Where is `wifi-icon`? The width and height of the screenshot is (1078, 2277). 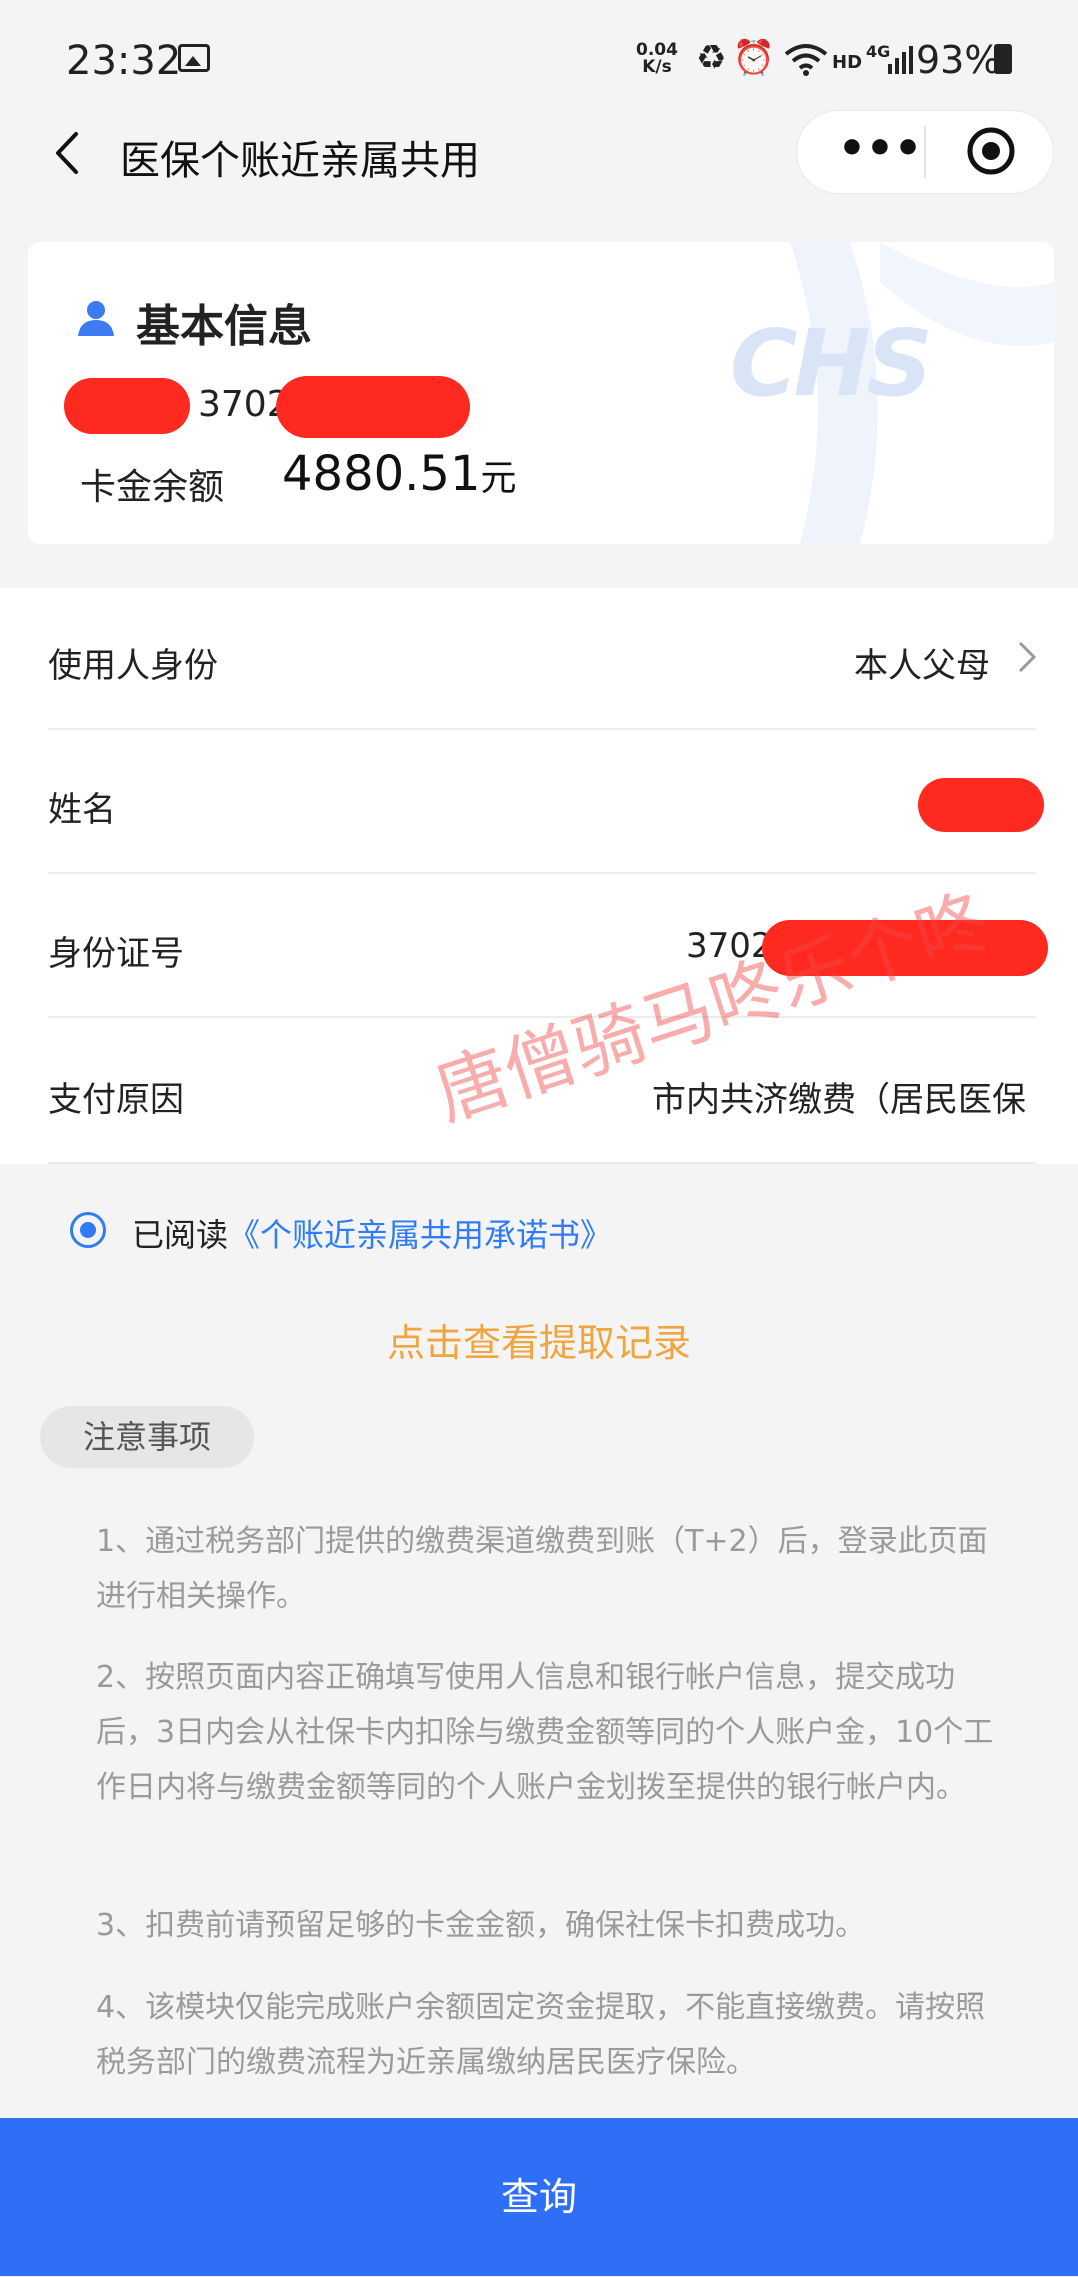
wifi-icon is located at coordinates (806, 60).